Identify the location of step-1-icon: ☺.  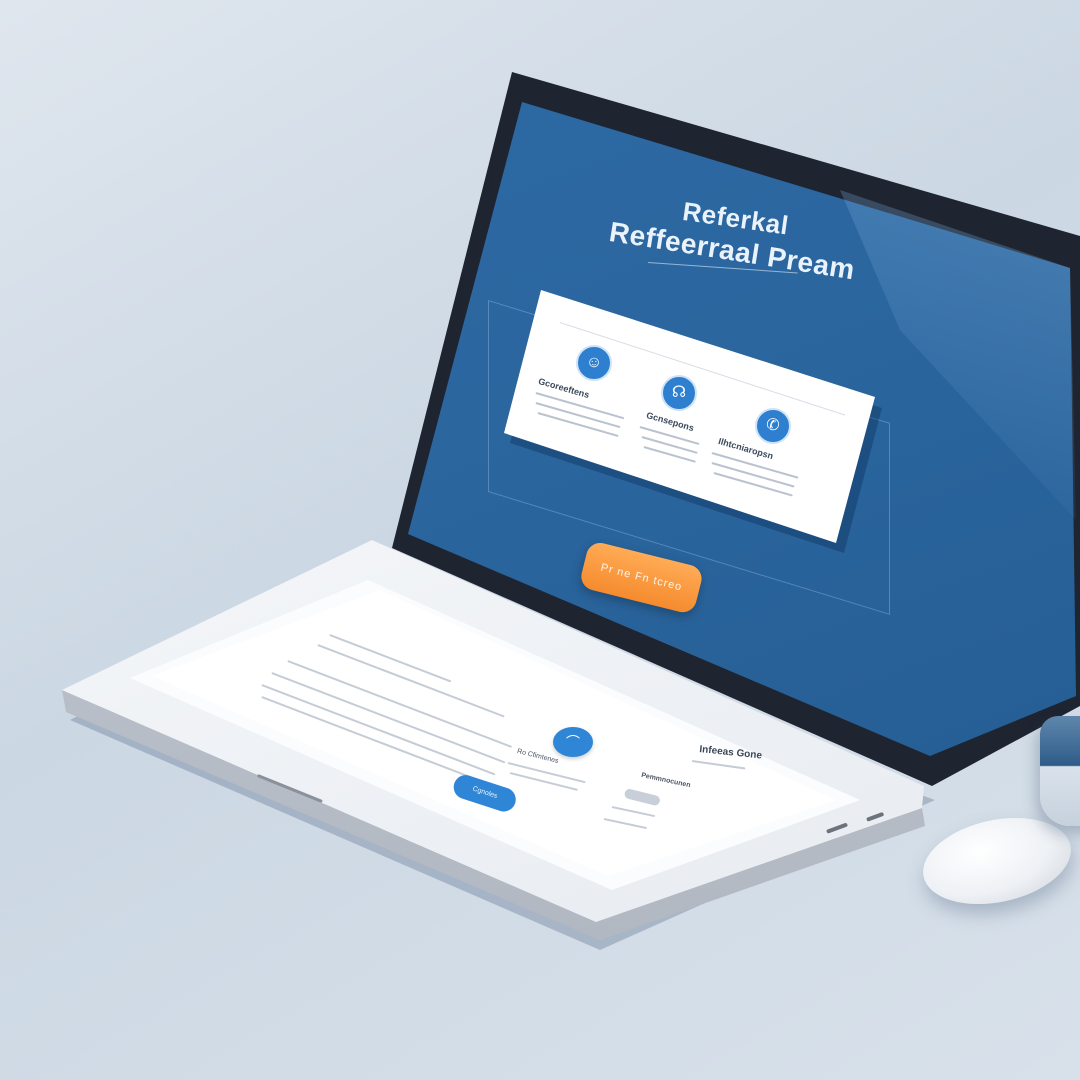
(594, 363).